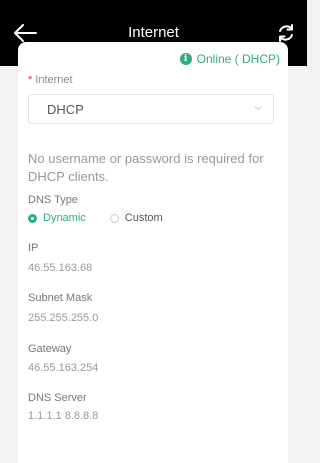 Image resolution: width=320 pixels, height=463 pixels. What do you see at coordinates (185, 59) in the screenshot?
I see `info-icon: i` at bounding box center [185, 59].